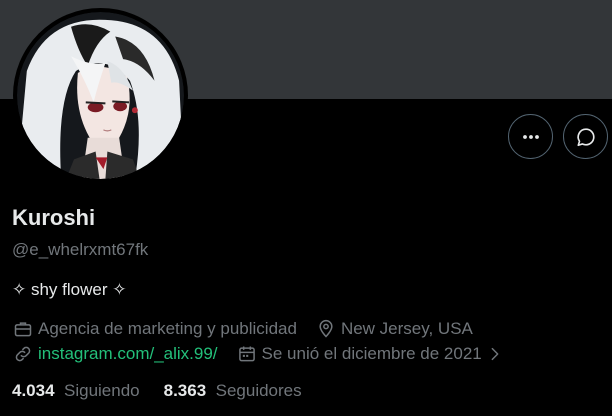 Image resolution: width=612 pixels, height=416 pixels. I want to click on following-stat: 4.034 Siguiendo, so click(76, 391).